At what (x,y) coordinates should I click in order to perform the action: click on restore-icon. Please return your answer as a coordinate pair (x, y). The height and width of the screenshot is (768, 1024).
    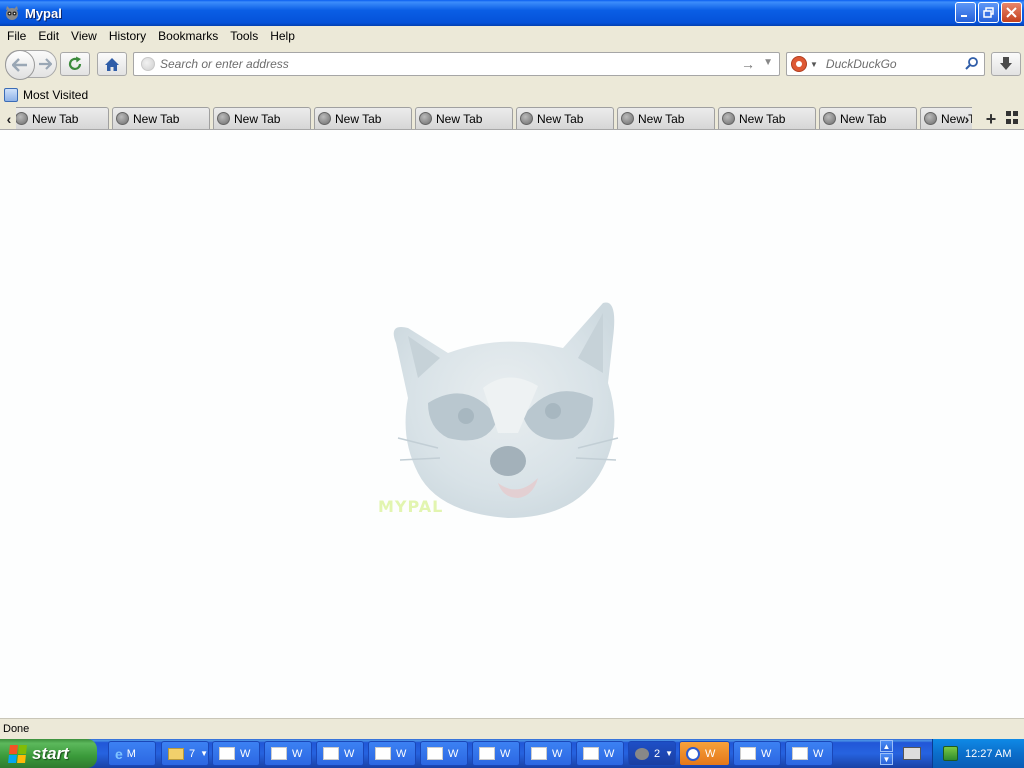
    Looking at the image, I should click on (988, 12).